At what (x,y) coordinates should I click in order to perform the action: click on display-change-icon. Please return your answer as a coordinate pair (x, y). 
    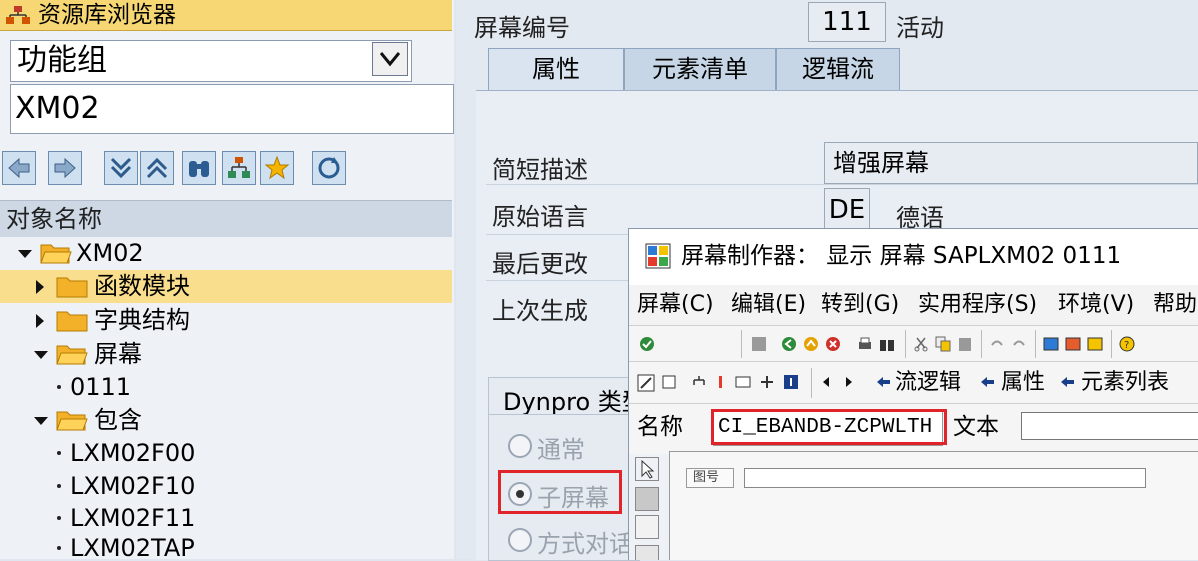
    Looking at the image, I should click on (669, 382).